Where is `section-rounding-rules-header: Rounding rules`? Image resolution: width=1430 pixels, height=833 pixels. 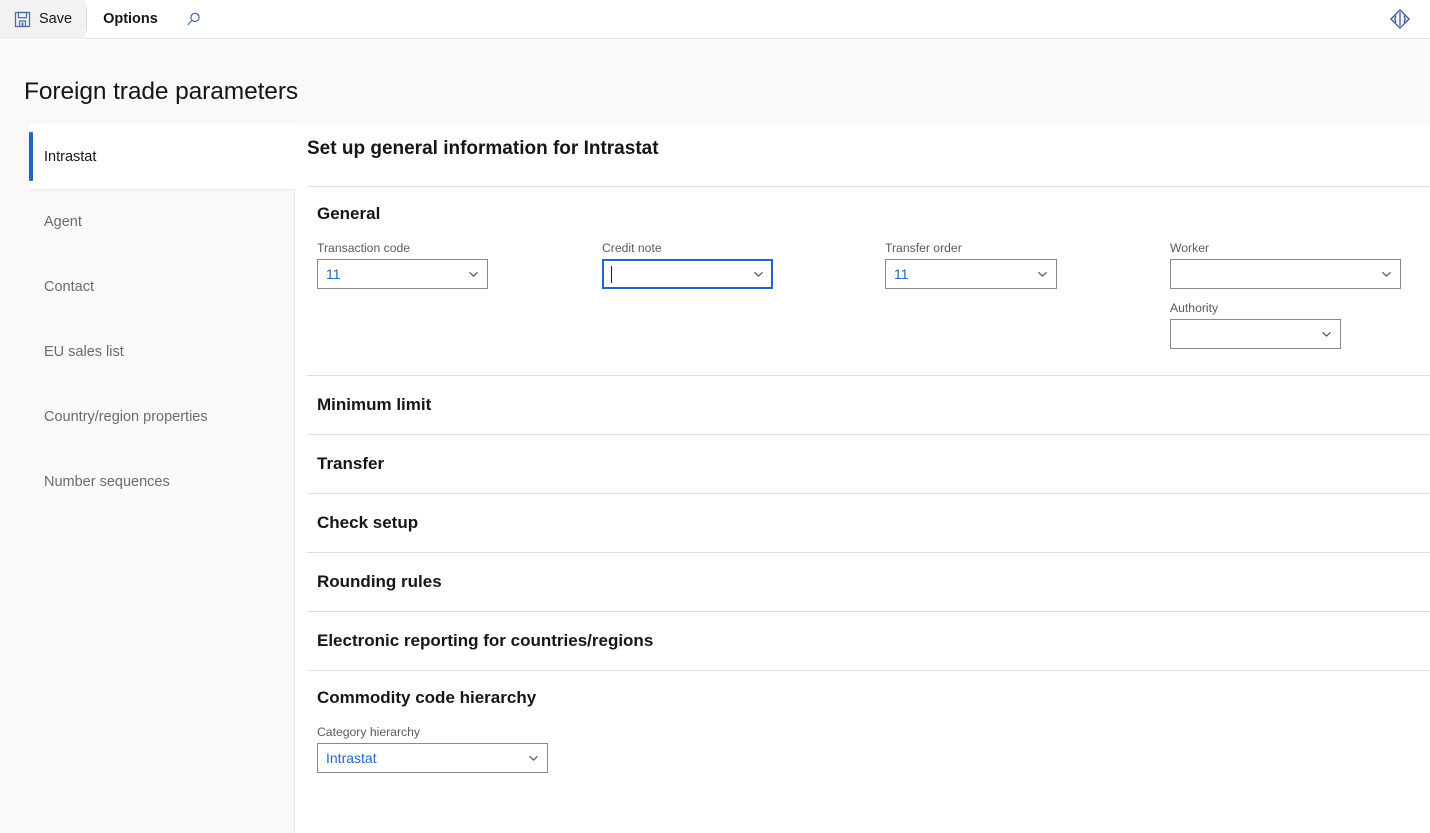
section-rounding-rules-header: Rounding rules is located at coordinates (868, 582).